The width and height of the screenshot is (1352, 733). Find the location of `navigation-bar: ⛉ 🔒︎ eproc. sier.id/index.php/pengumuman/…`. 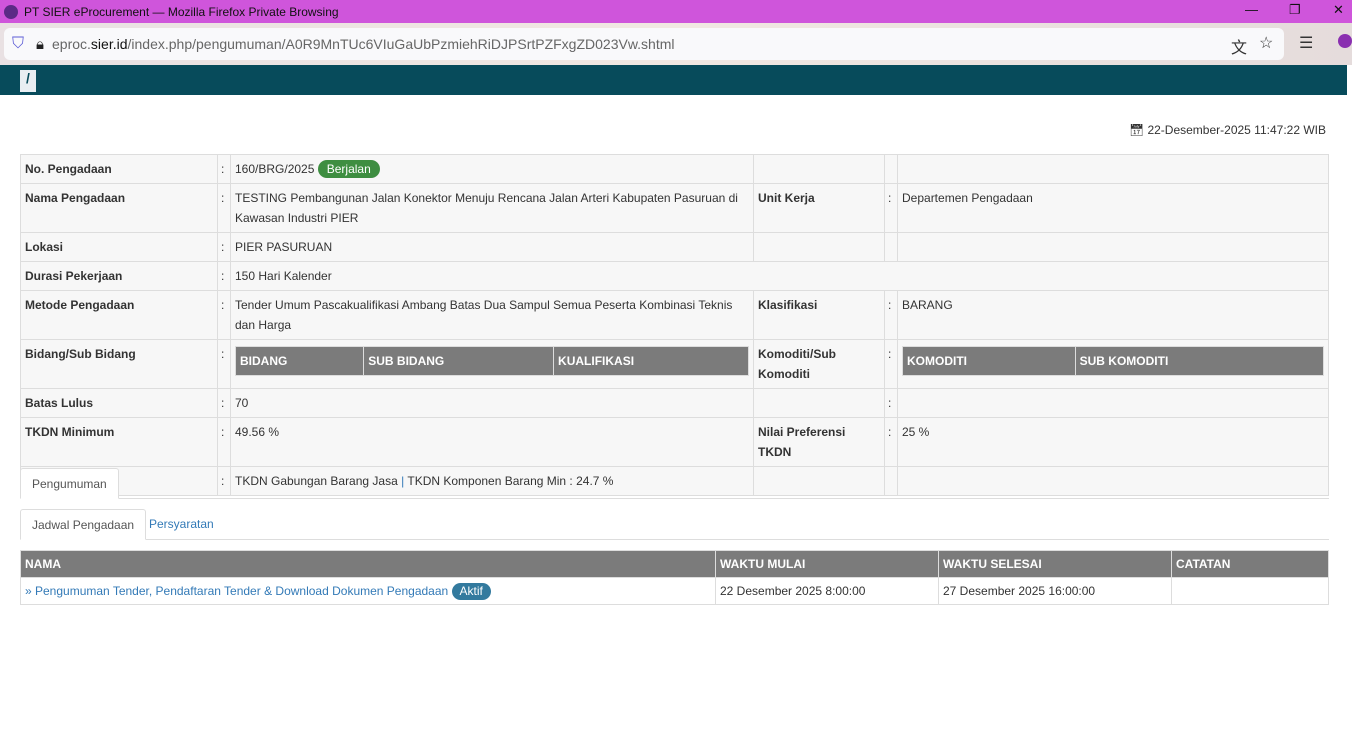

navigation-bar: ⛉ 🔒︎ eproc. sier.id/index.php/pengumuman/… is located at coordinates (676, 44).